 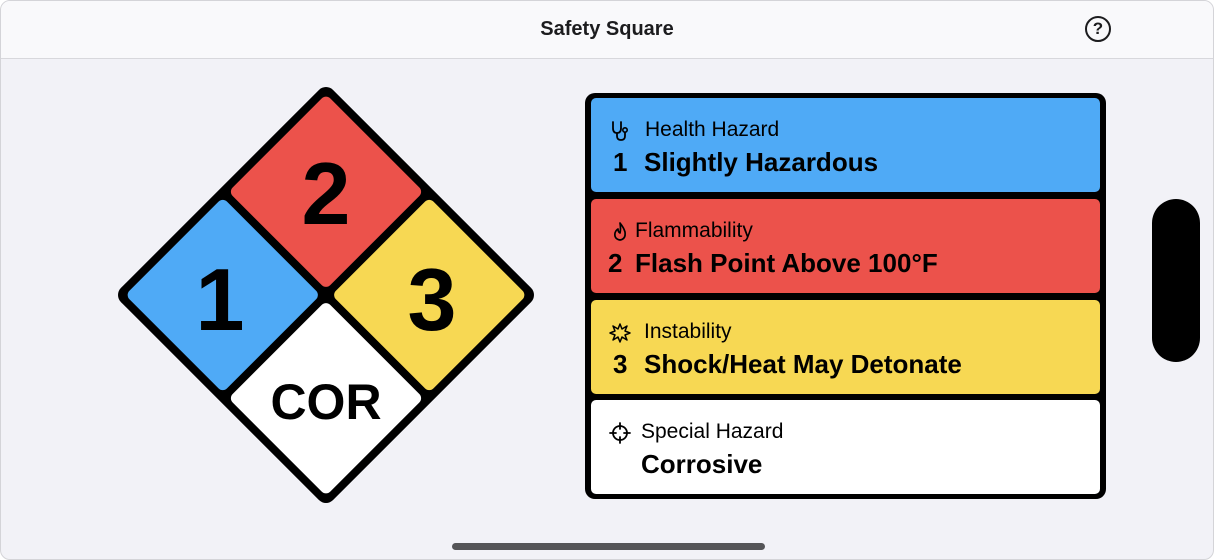 I want to click on flammability-title: Flammability, so click(x=694, y=230).